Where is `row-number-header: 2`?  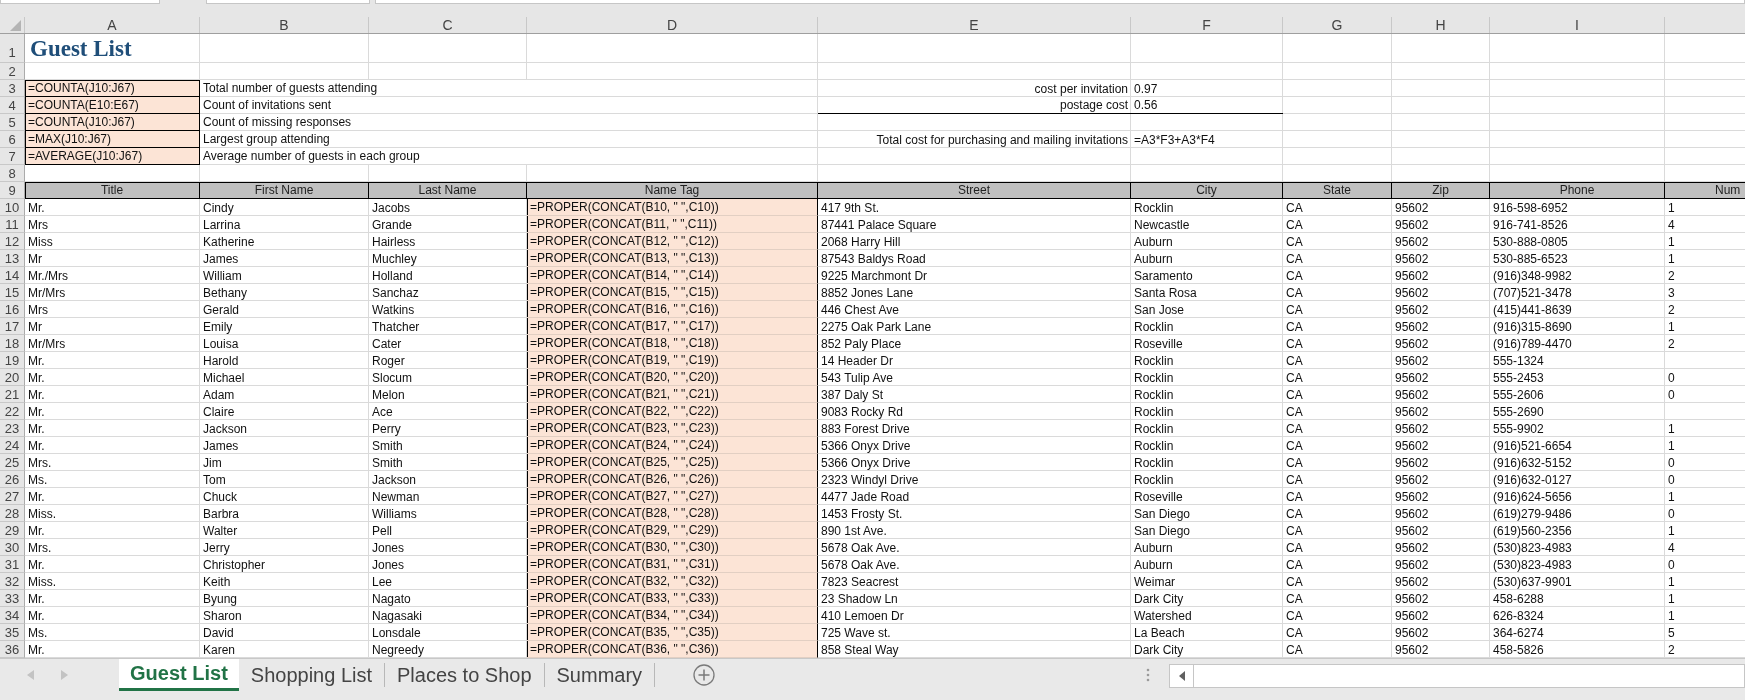 row-number-header: 2 is located at coordinates (12, 71).